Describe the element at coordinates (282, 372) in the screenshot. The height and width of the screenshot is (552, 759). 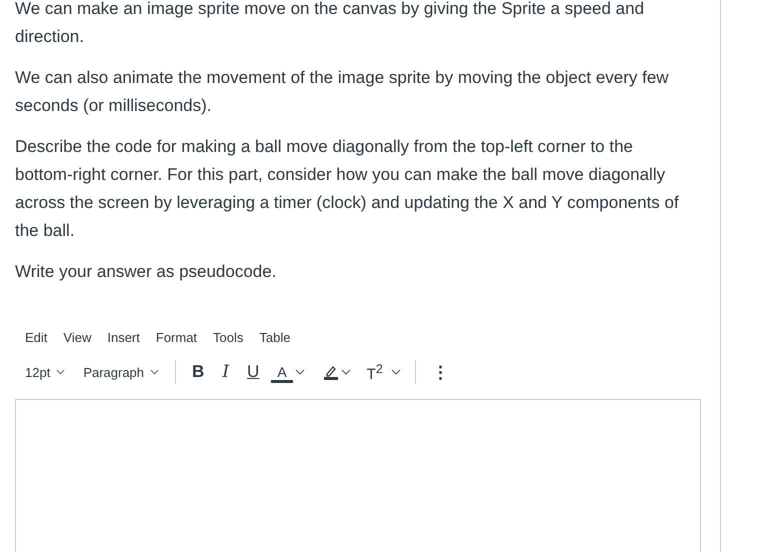
I see `text-color-button: A` at that location.